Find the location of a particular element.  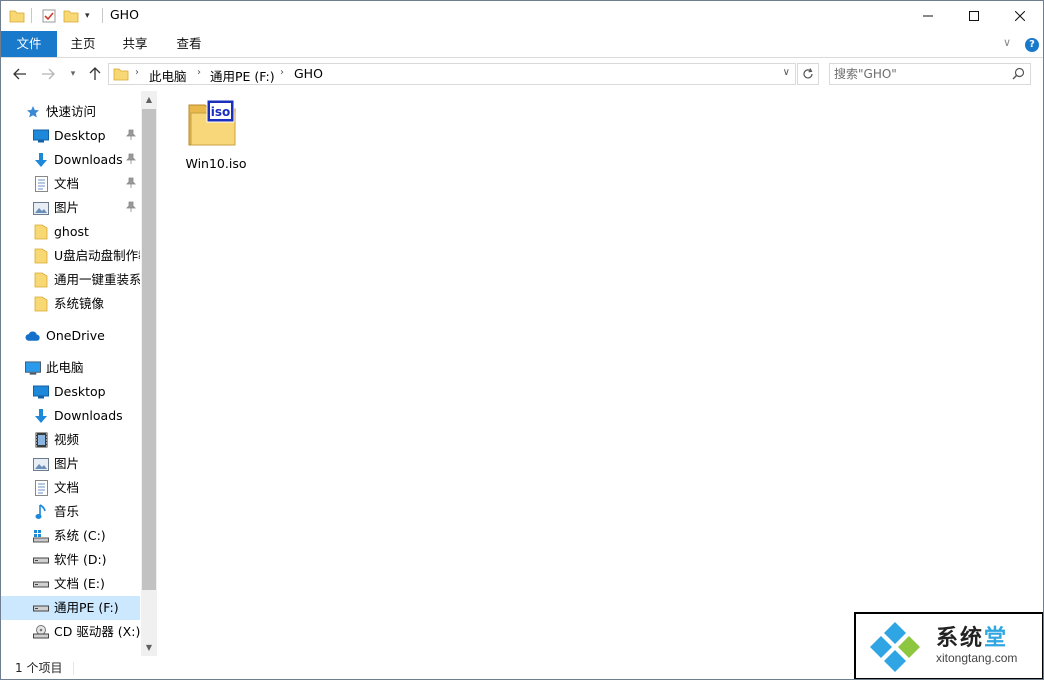

nav-pc-music: 音乐 is located at coordinates (70, 512).